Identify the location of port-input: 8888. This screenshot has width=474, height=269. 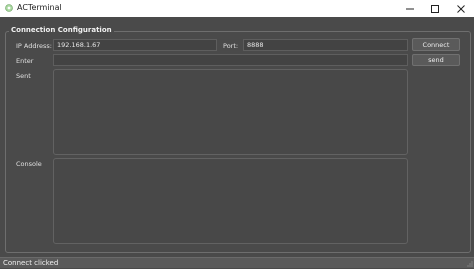
(325, 45).